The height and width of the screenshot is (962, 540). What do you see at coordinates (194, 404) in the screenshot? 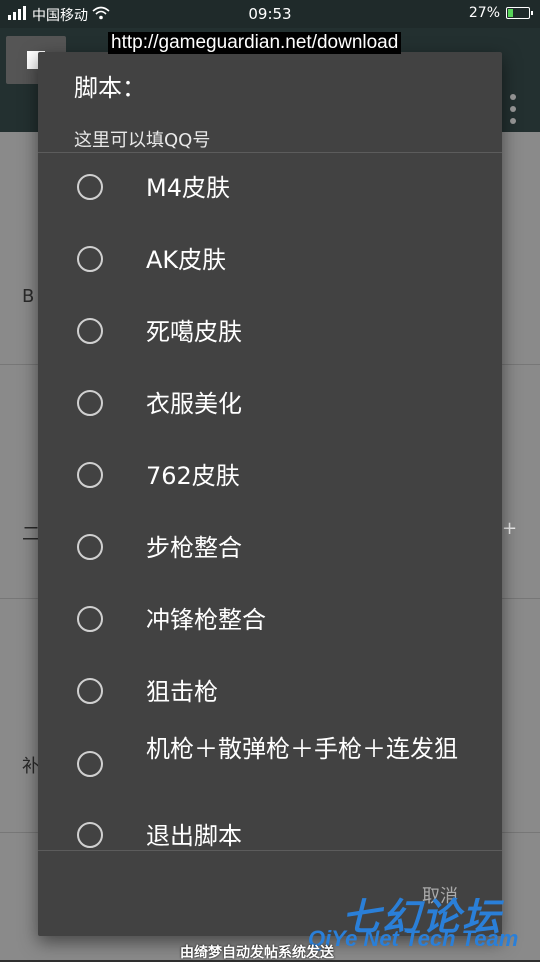
I see `item-label: 衣服美化` at bounding box center [194, 404].